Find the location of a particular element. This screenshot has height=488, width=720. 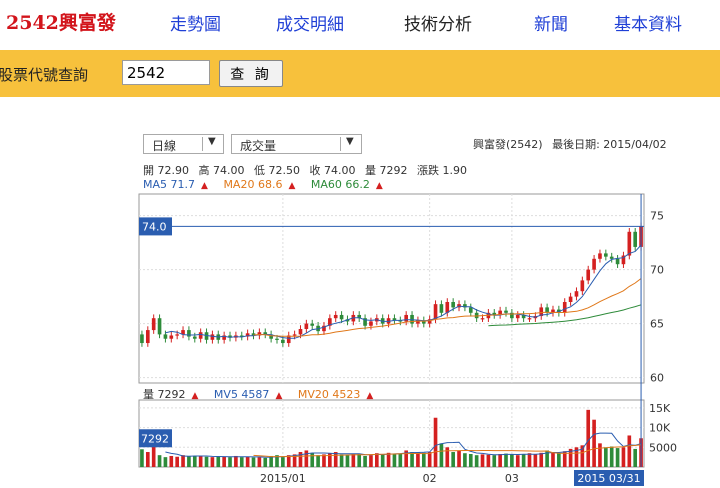

volume-tick-label: 10K is located at coordinates (660, 428).